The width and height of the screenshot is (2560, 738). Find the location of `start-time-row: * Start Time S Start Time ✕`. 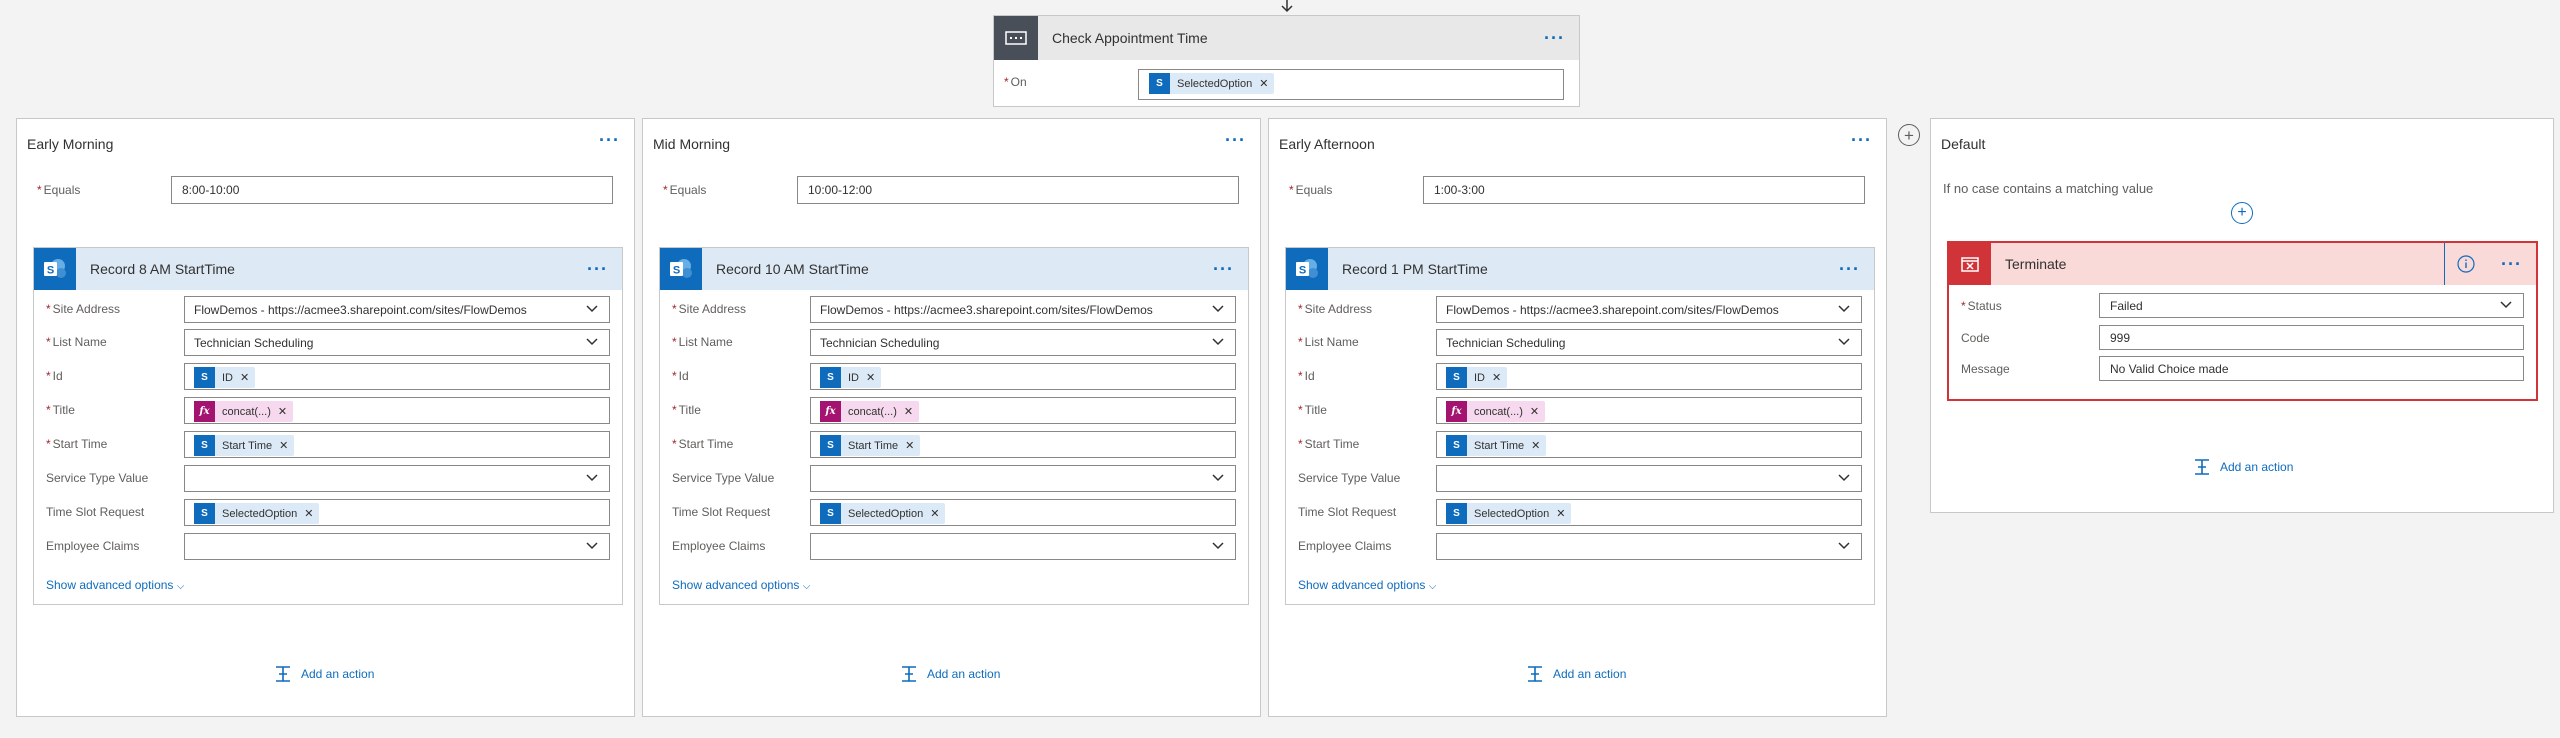

start-time-row: * Start Time S Start Time ✕ is located at coordinates (328, 444).